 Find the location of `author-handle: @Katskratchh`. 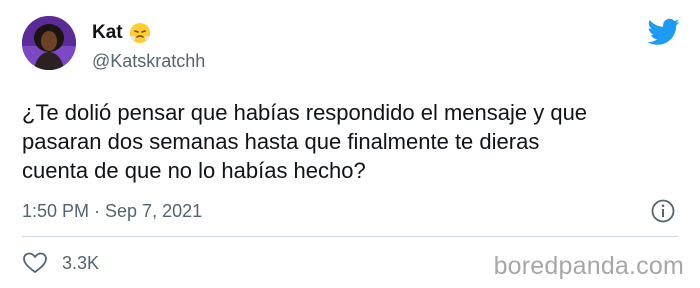

author-handle: @Katskratchh is located at coordinates (148, 61).